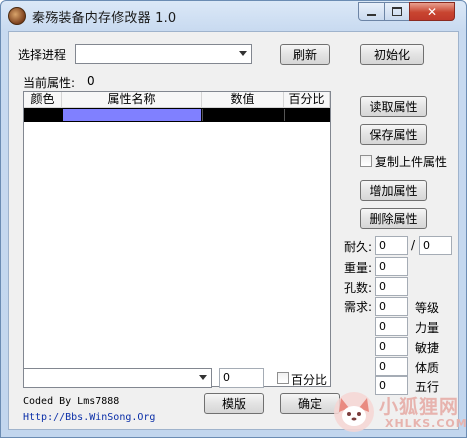  Describe the element at coordinates (283, 378) in the screenshot. I see `percent-checkbox` at that location.